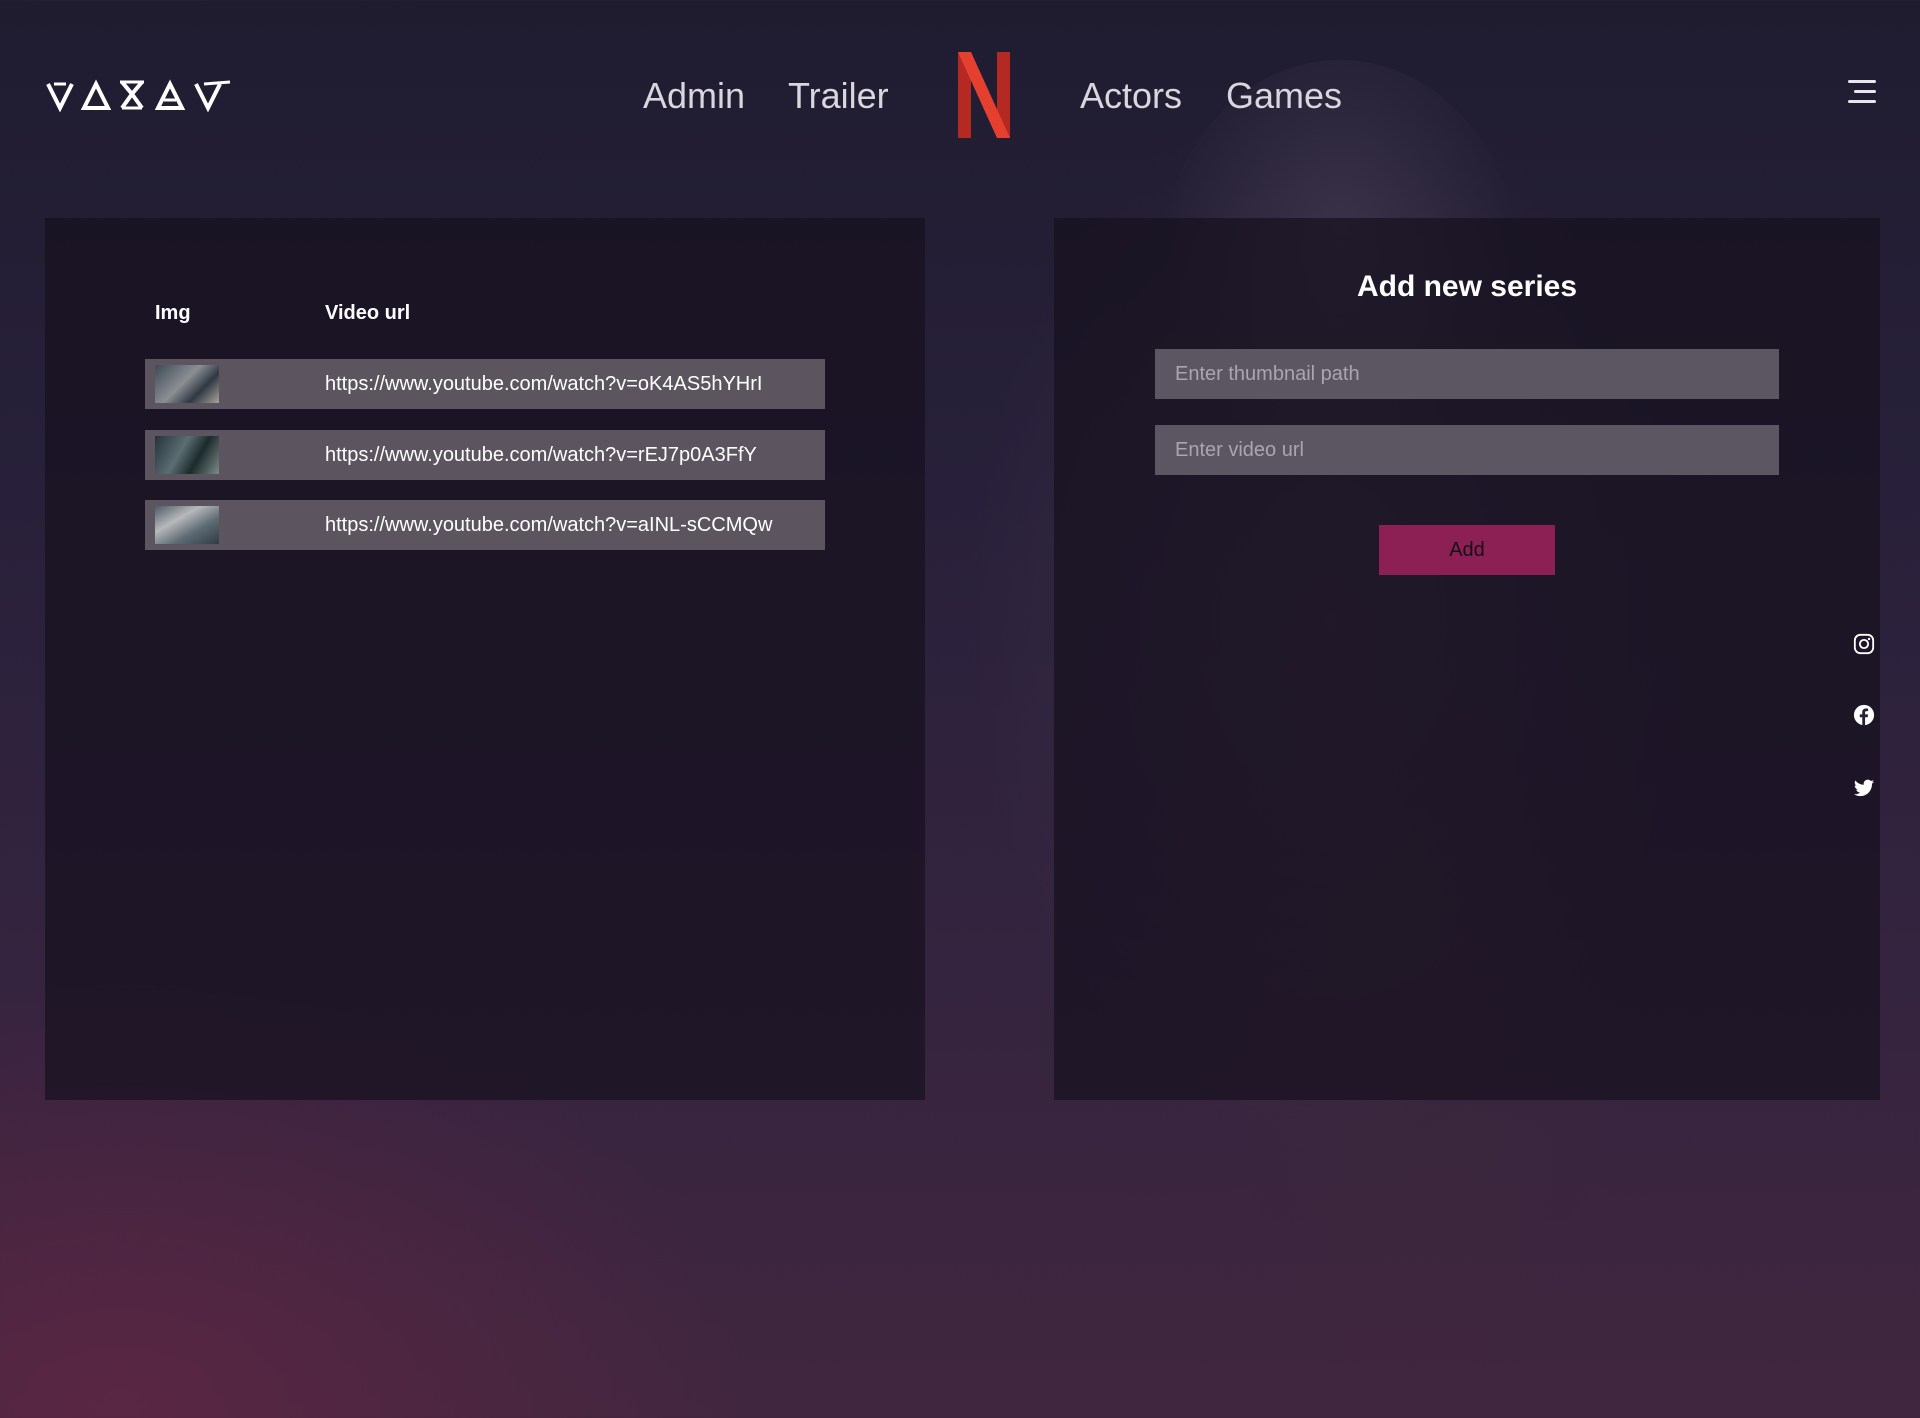  What do you see at coordinates (1284, 96) in the screenshot?
I see `nav-games: Games` at bounding box center [1284, 96].